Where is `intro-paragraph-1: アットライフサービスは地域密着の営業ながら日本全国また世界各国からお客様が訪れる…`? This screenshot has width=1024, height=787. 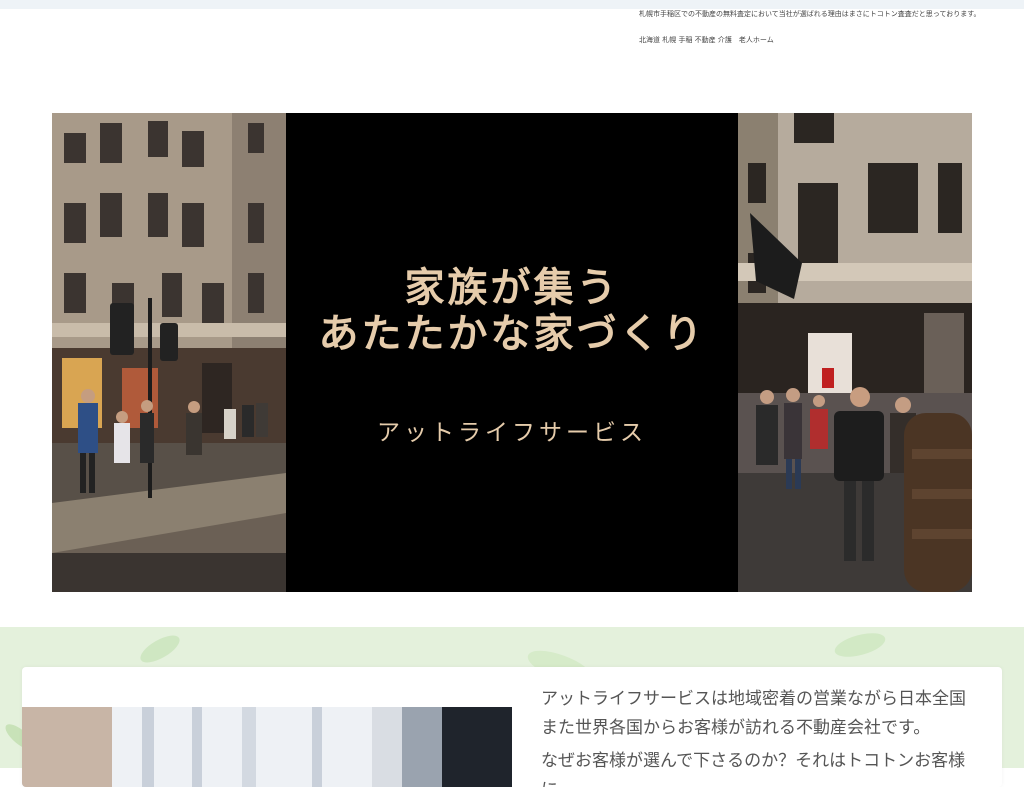
intro-paragraph-1: アットライフサービスは地域密着の営業ながら日本全国また世界各国からお客様が訪れる… is located at coordinates (753, 713).